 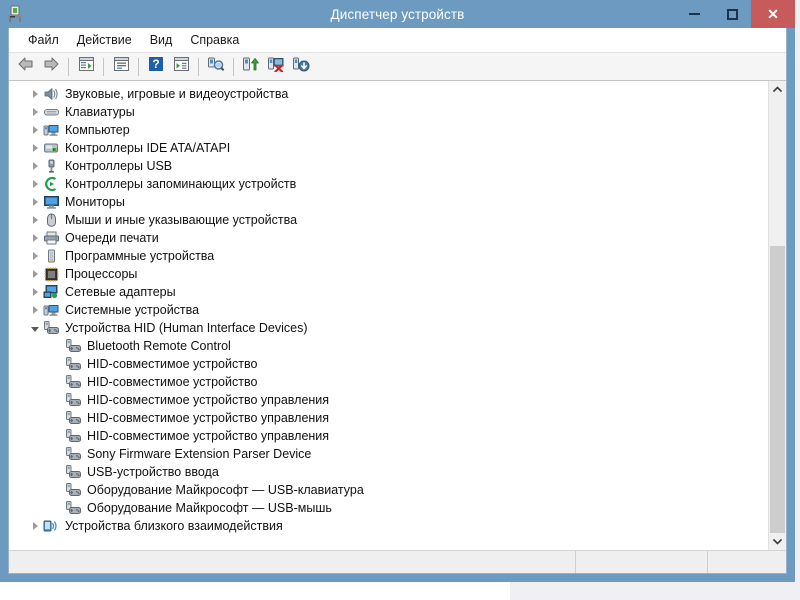 What do you see at coordinates (777, 89) in the screenshot?
I see `scroll-up-button` at bounding box center [777, 89].